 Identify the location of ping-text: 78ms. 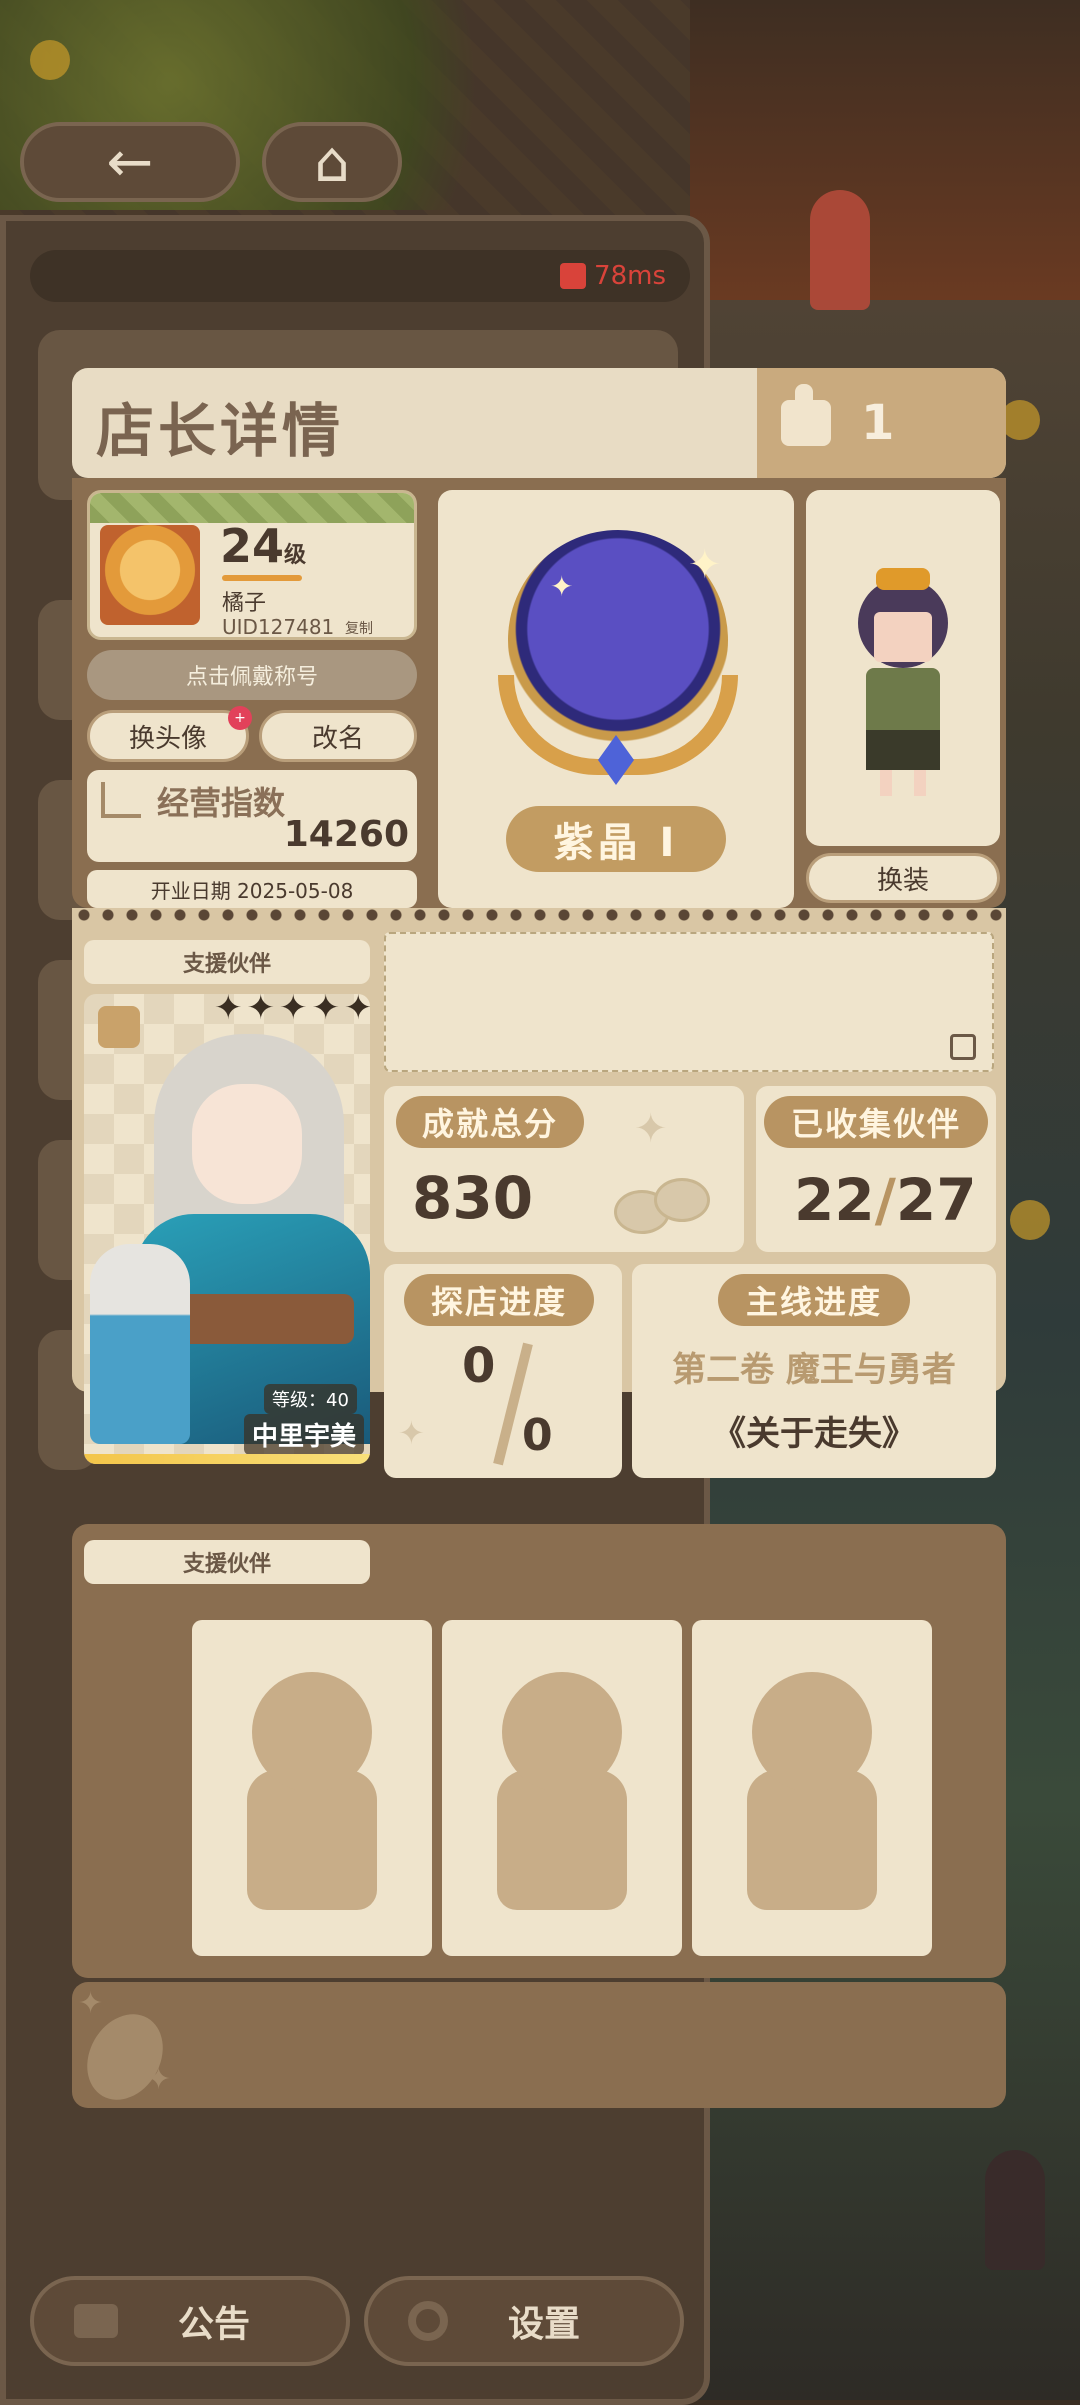
(630, 276).